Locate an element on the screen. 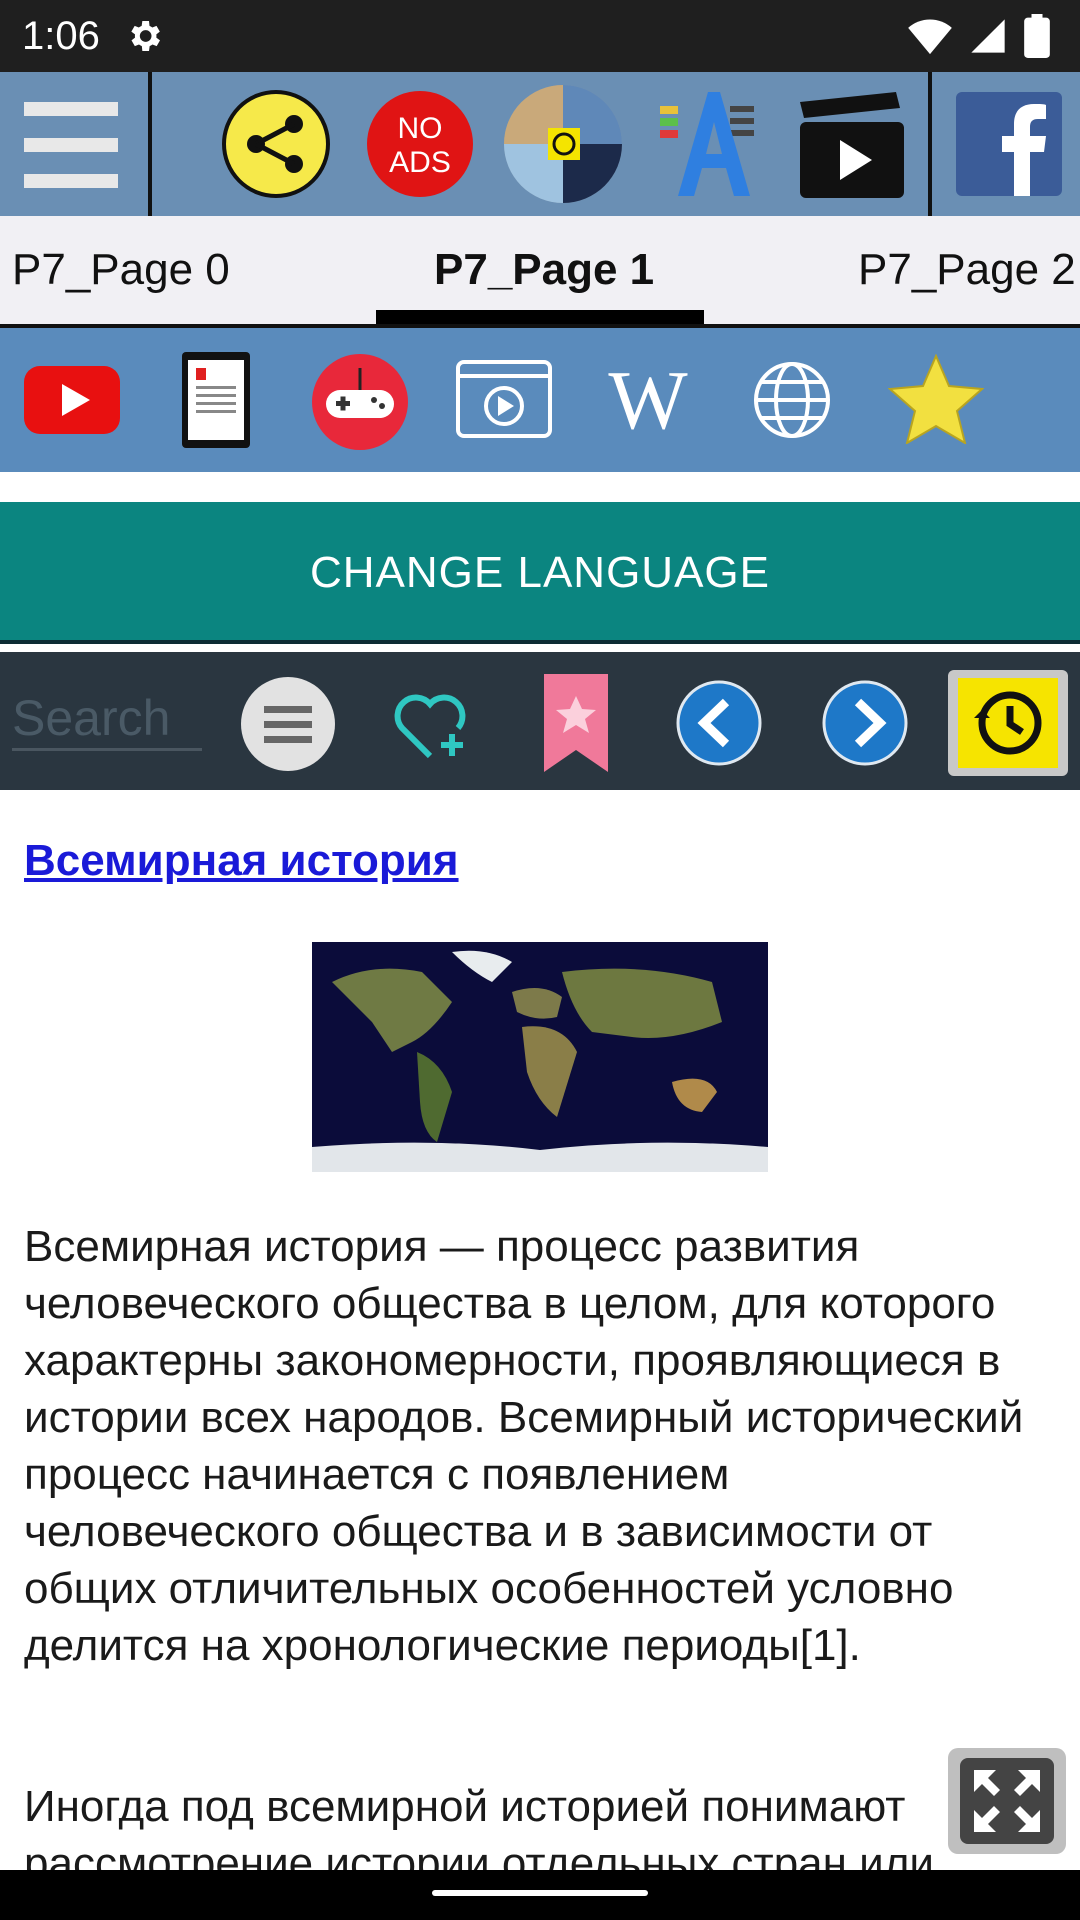 Image resolution: width=1080 pixels, height=1920 pixels. tab-selected-indicator is located at coordinates (540, 317).